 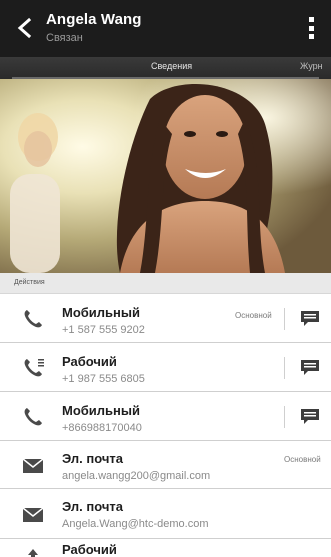 What do you see at coordinates (165, 283) in the screenshot?
I see `section-header: Действия` at bounding box center [165, 283].